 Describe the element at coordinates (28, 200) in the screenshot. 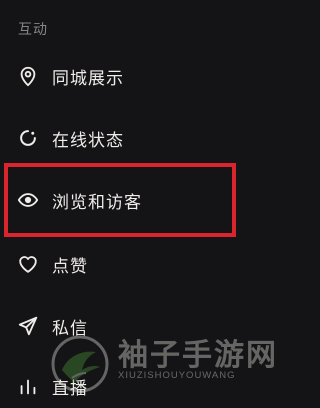

I see `eye-icon` at that location.